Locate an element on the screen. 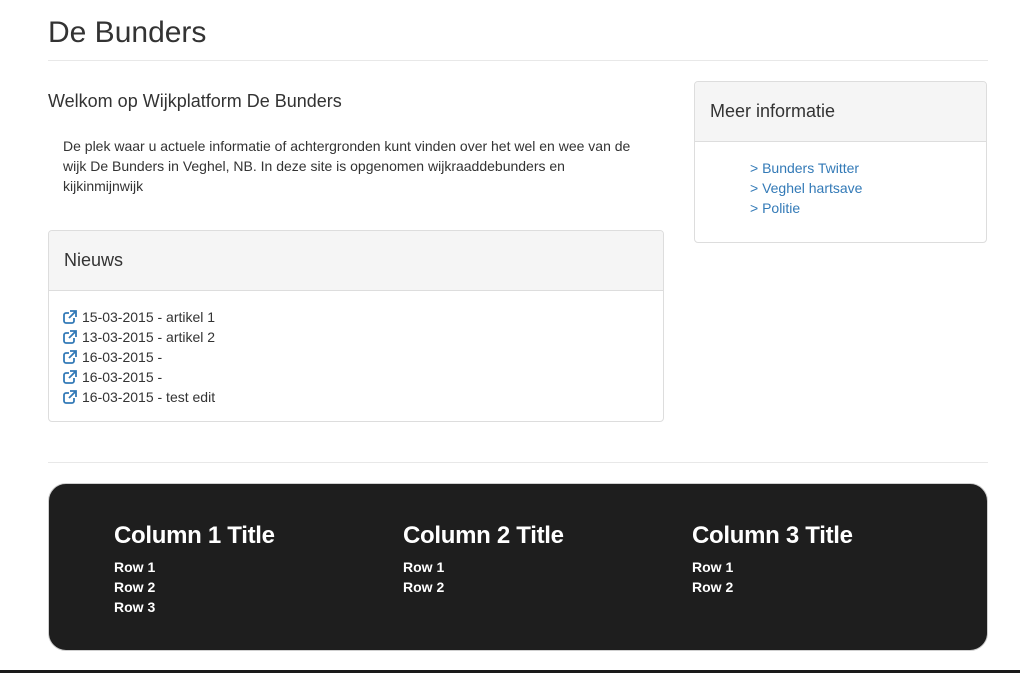 The height and width of the screenshot is (673, 1020). footer-column-title: Column 1 Title is located at coordinates (194, 535).